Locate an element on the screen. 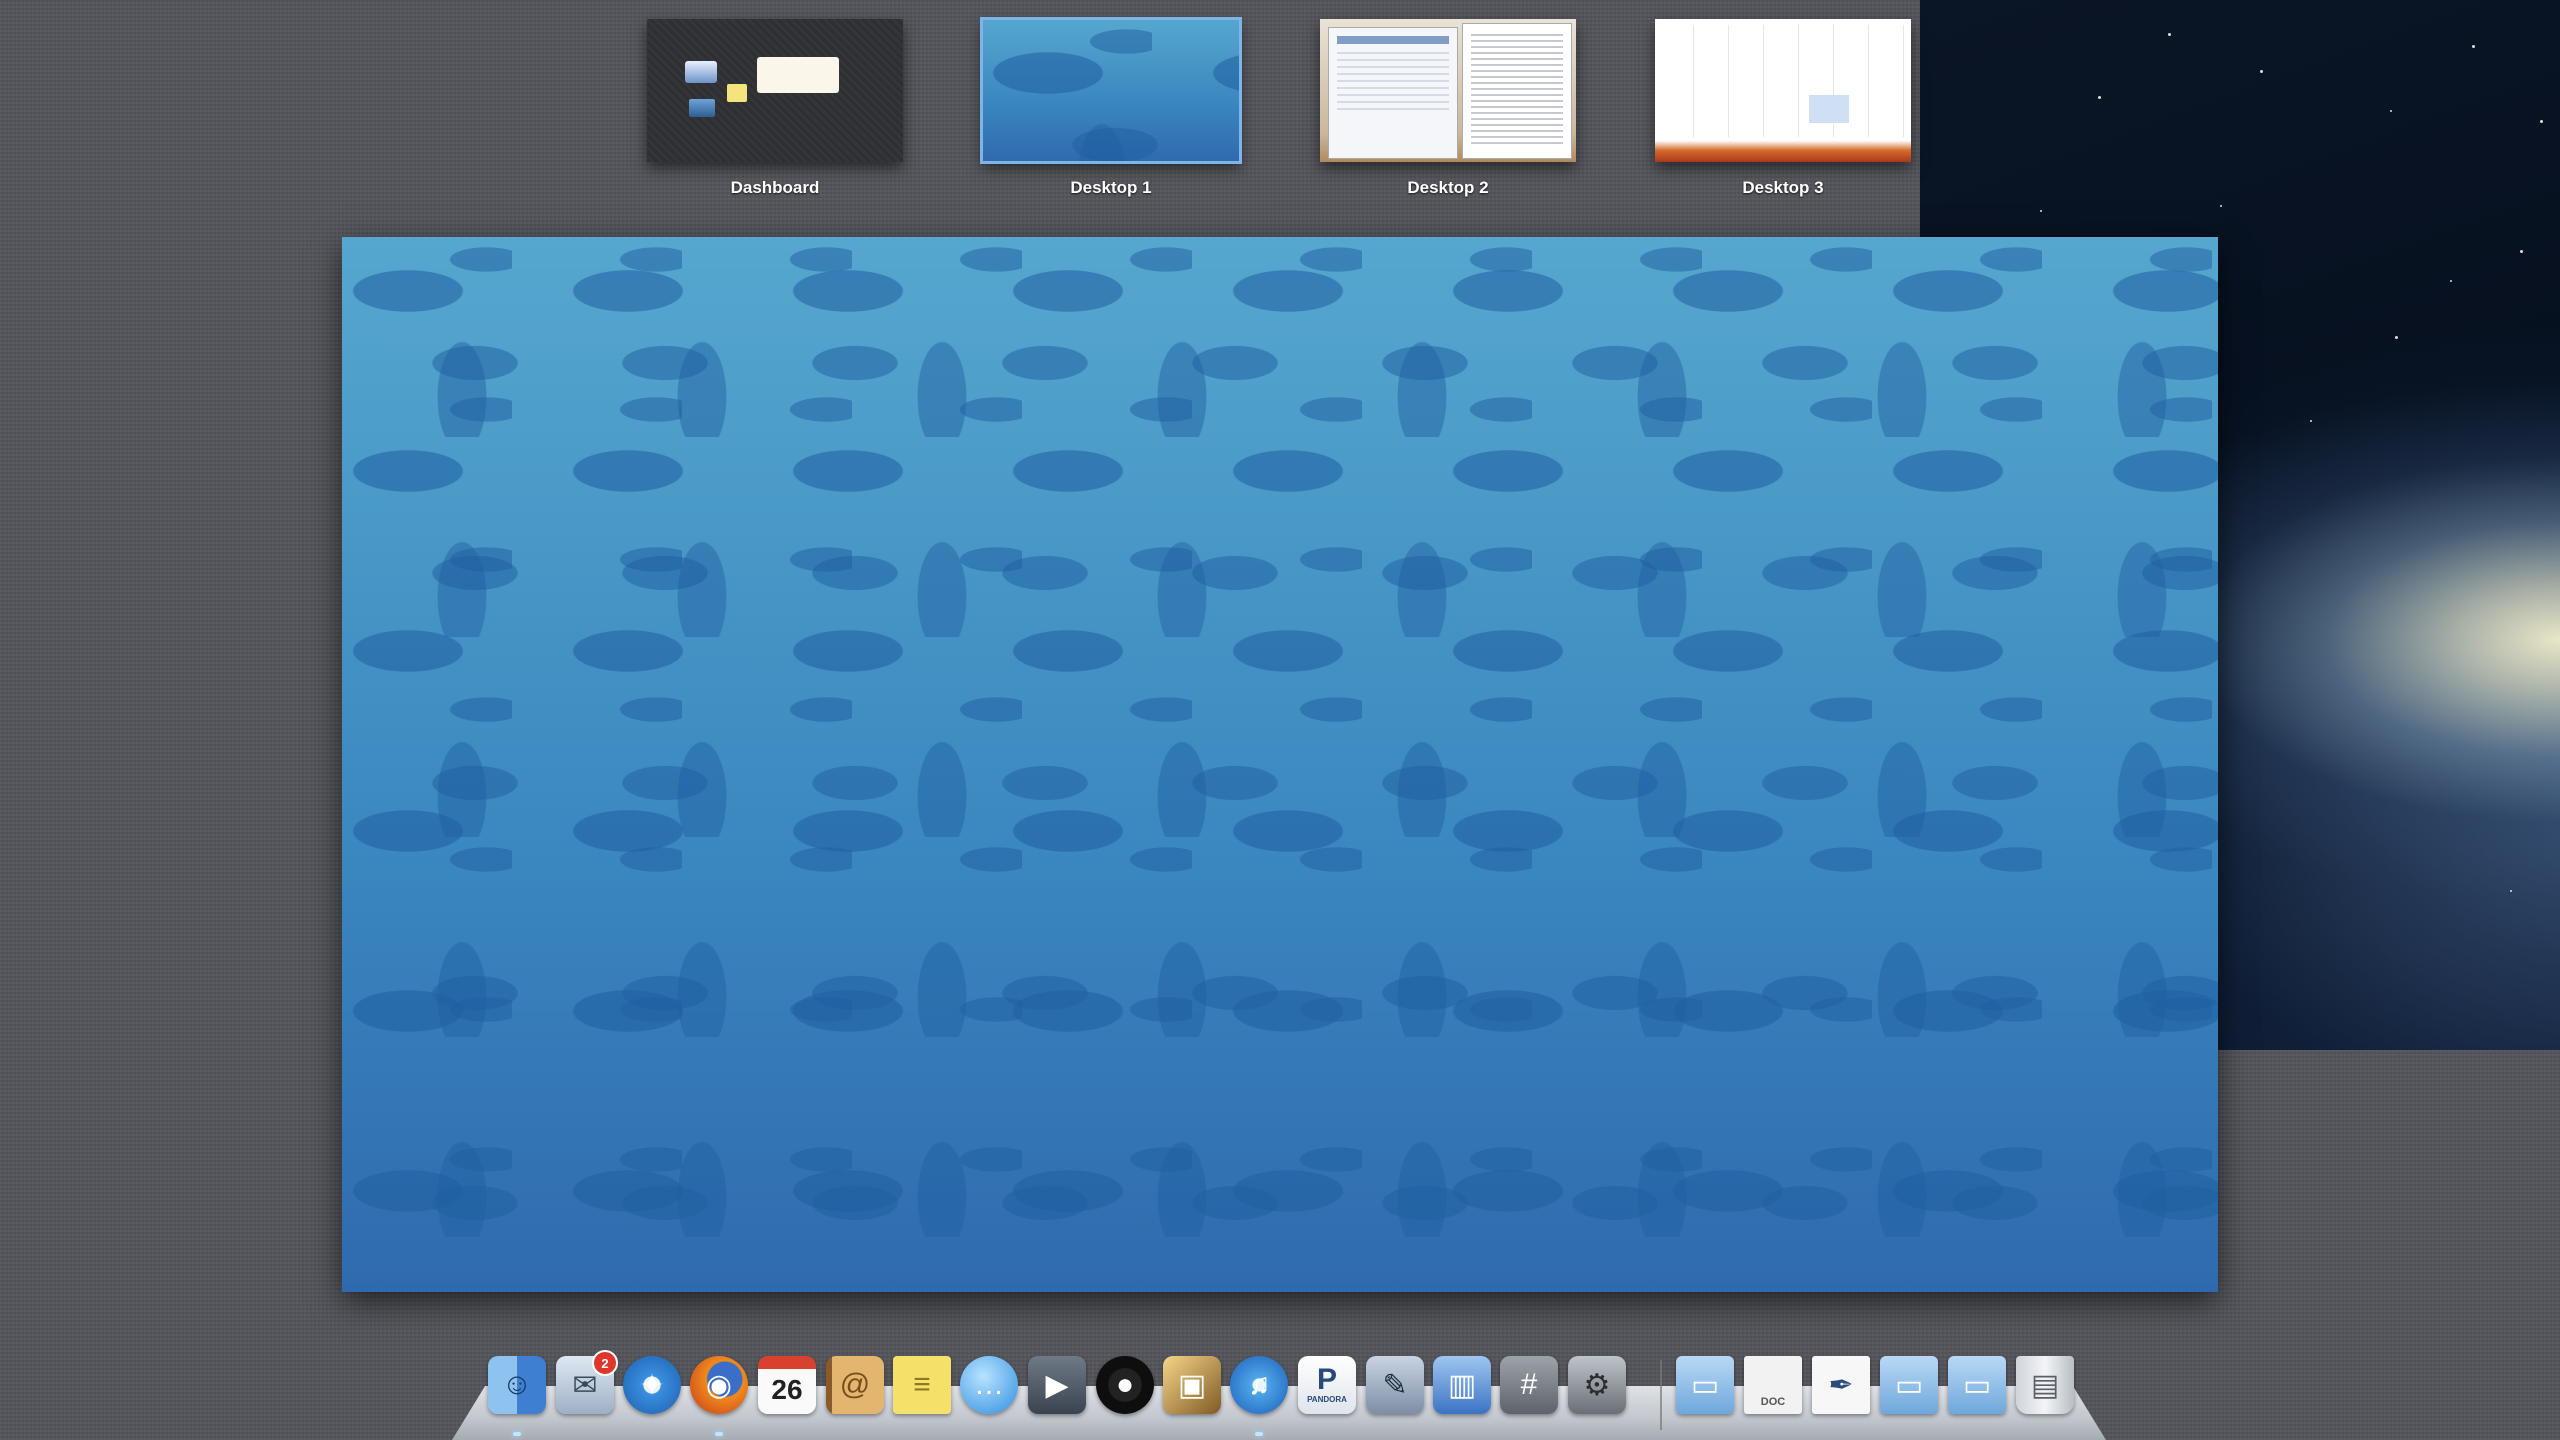  system-preferences-icon: ⚙ is located at coordinates (1597, 1385).